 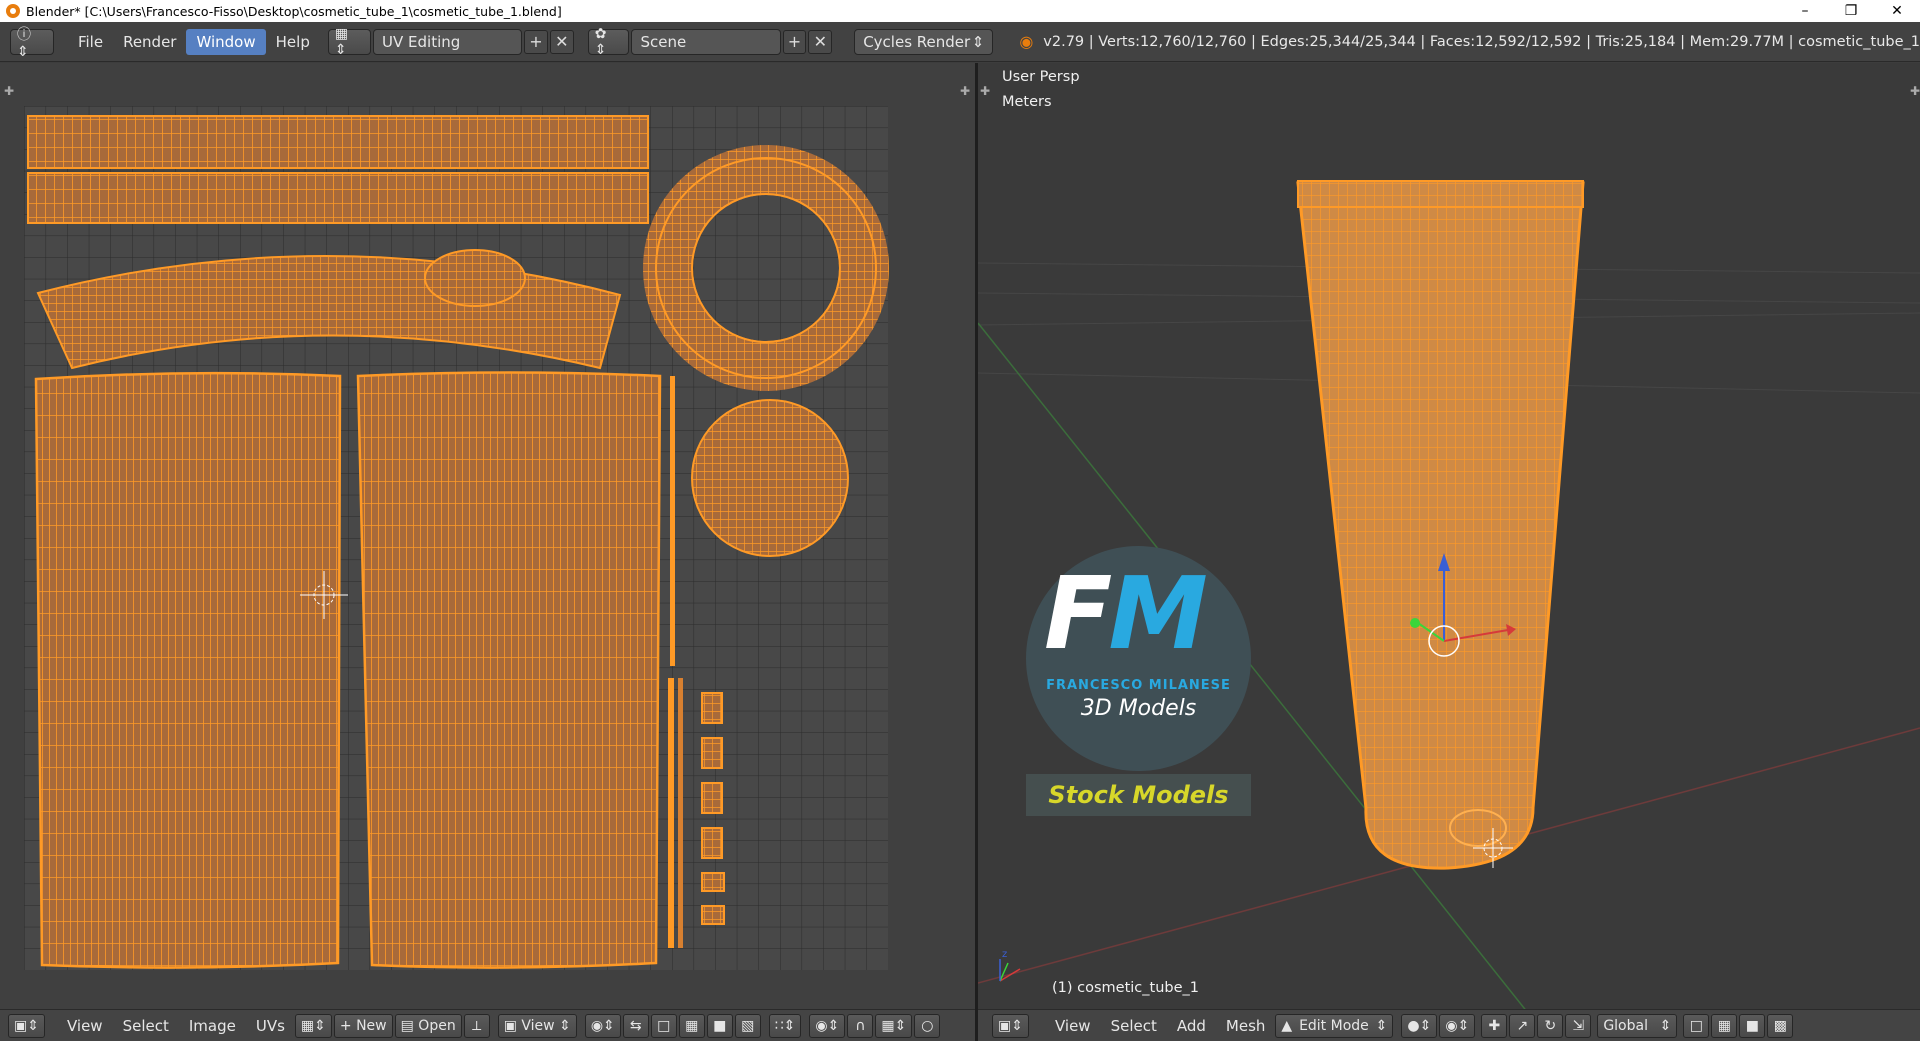 I want to click on menu-file: File, so click(x=90, y=42).